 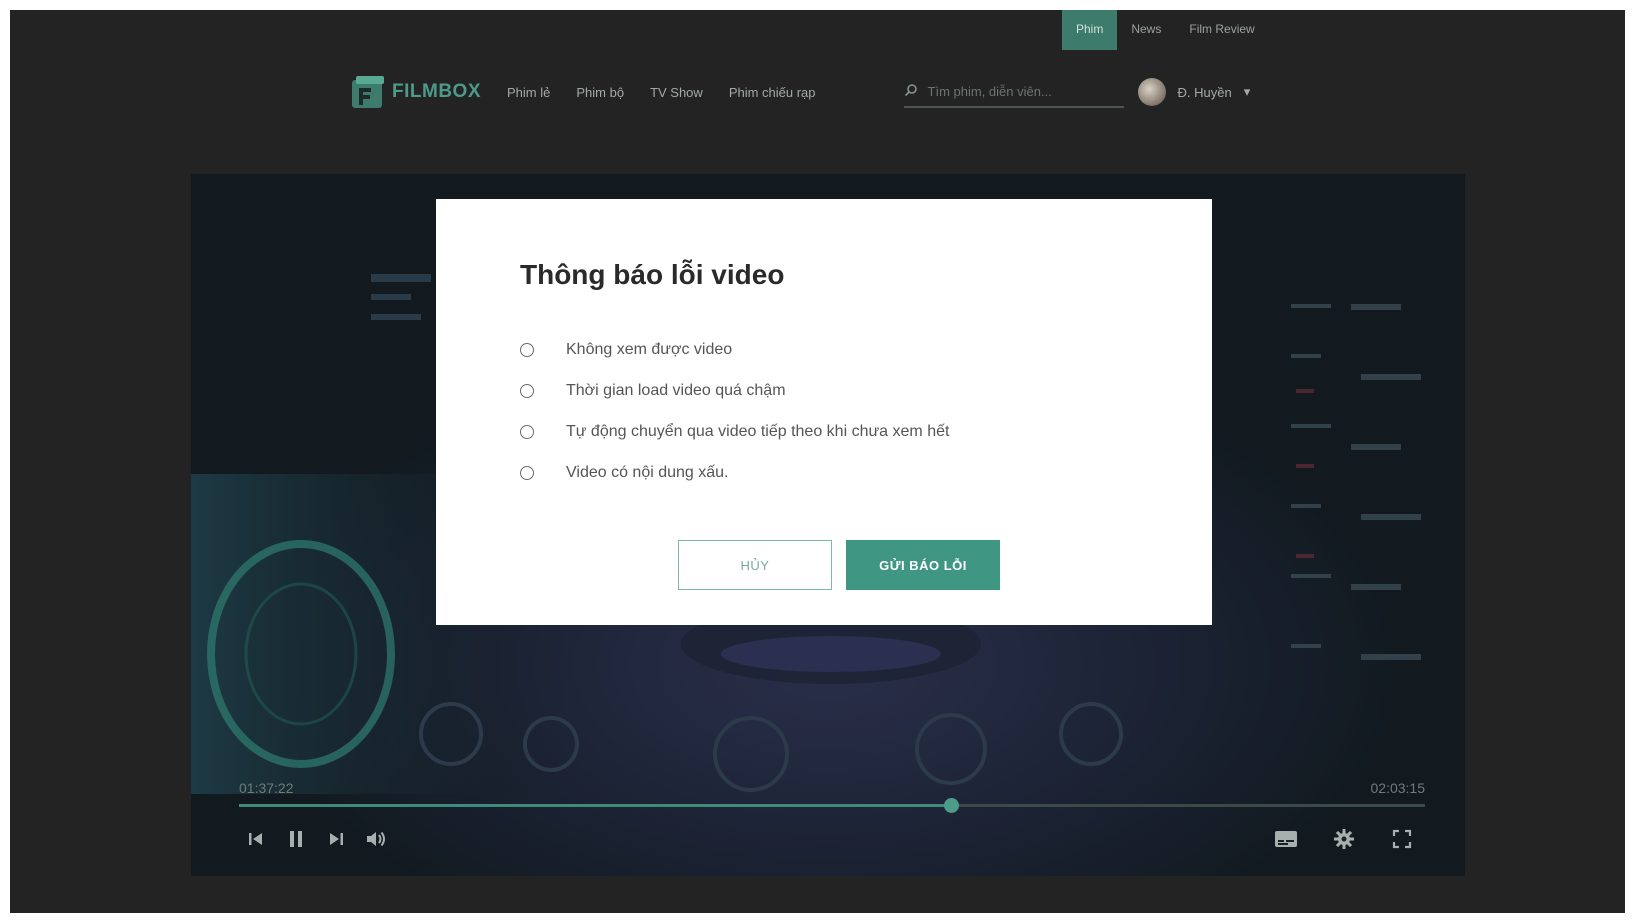 What do you see at coordinates (1247, 91) in the screenshot?
I see `chevron-down-icon: ▾` at bounding box center [1247, 91].